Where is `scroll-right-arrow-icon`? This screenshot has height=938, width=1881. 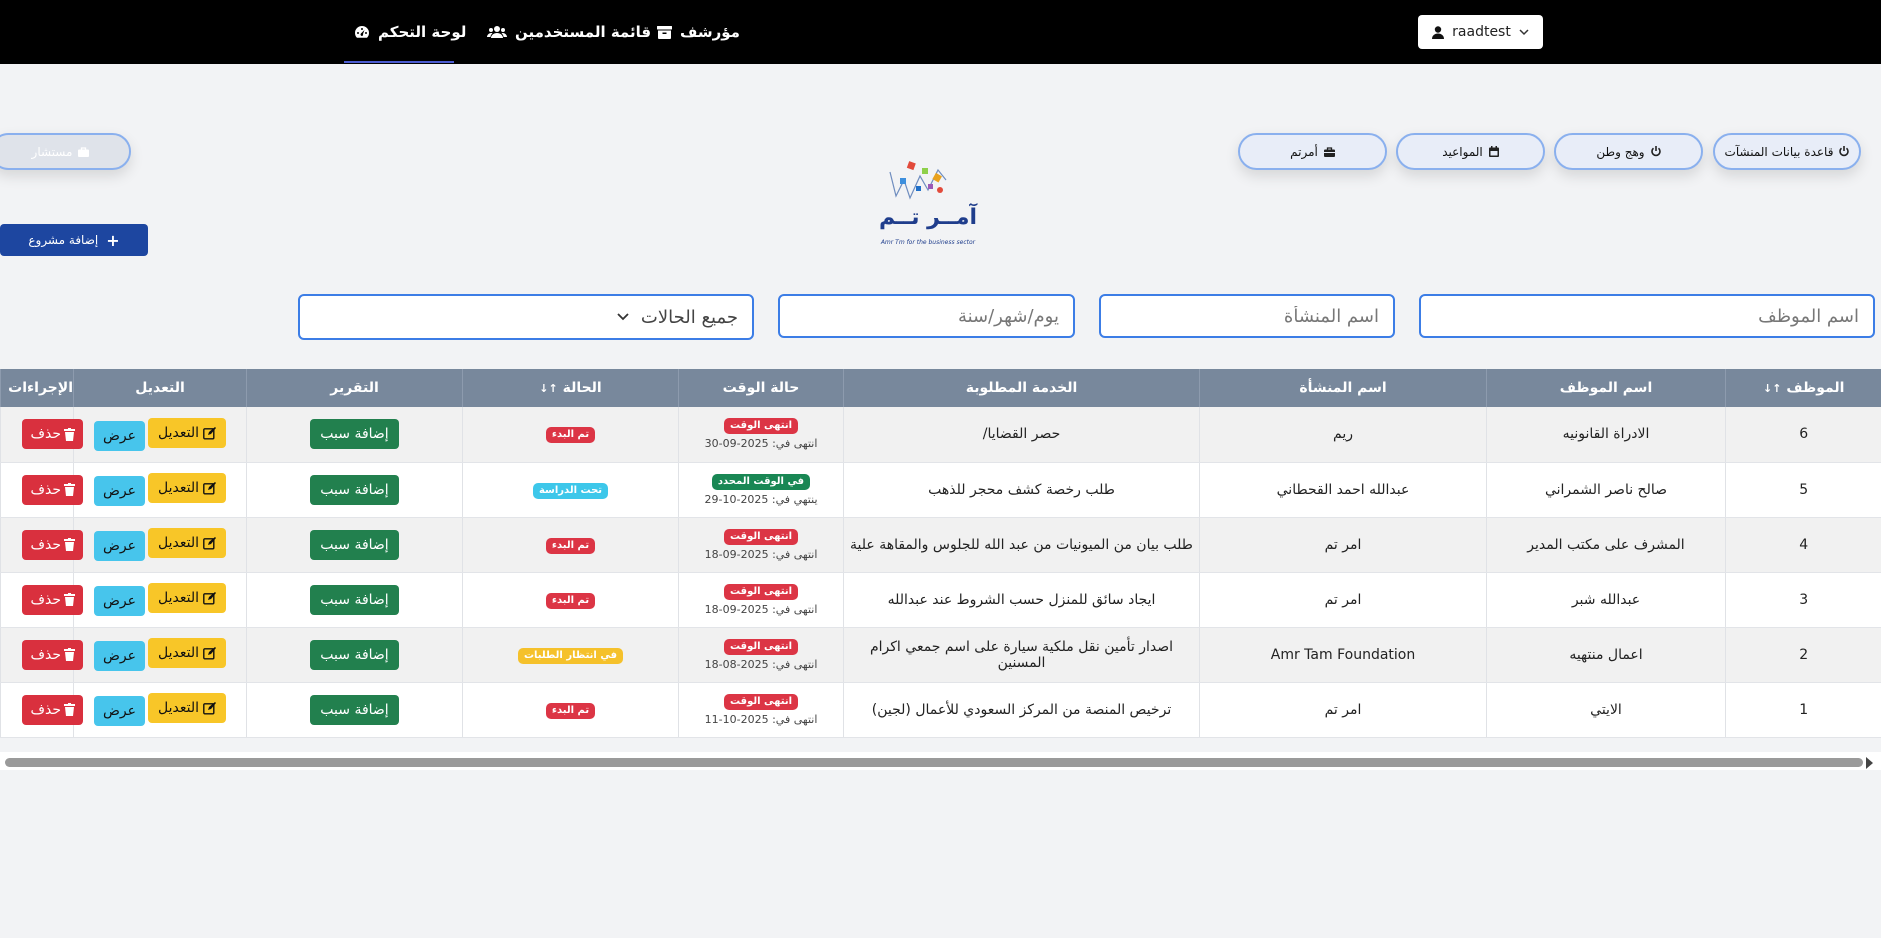
scroll-right-arrow-icon is located at coordinates (1869, 763).